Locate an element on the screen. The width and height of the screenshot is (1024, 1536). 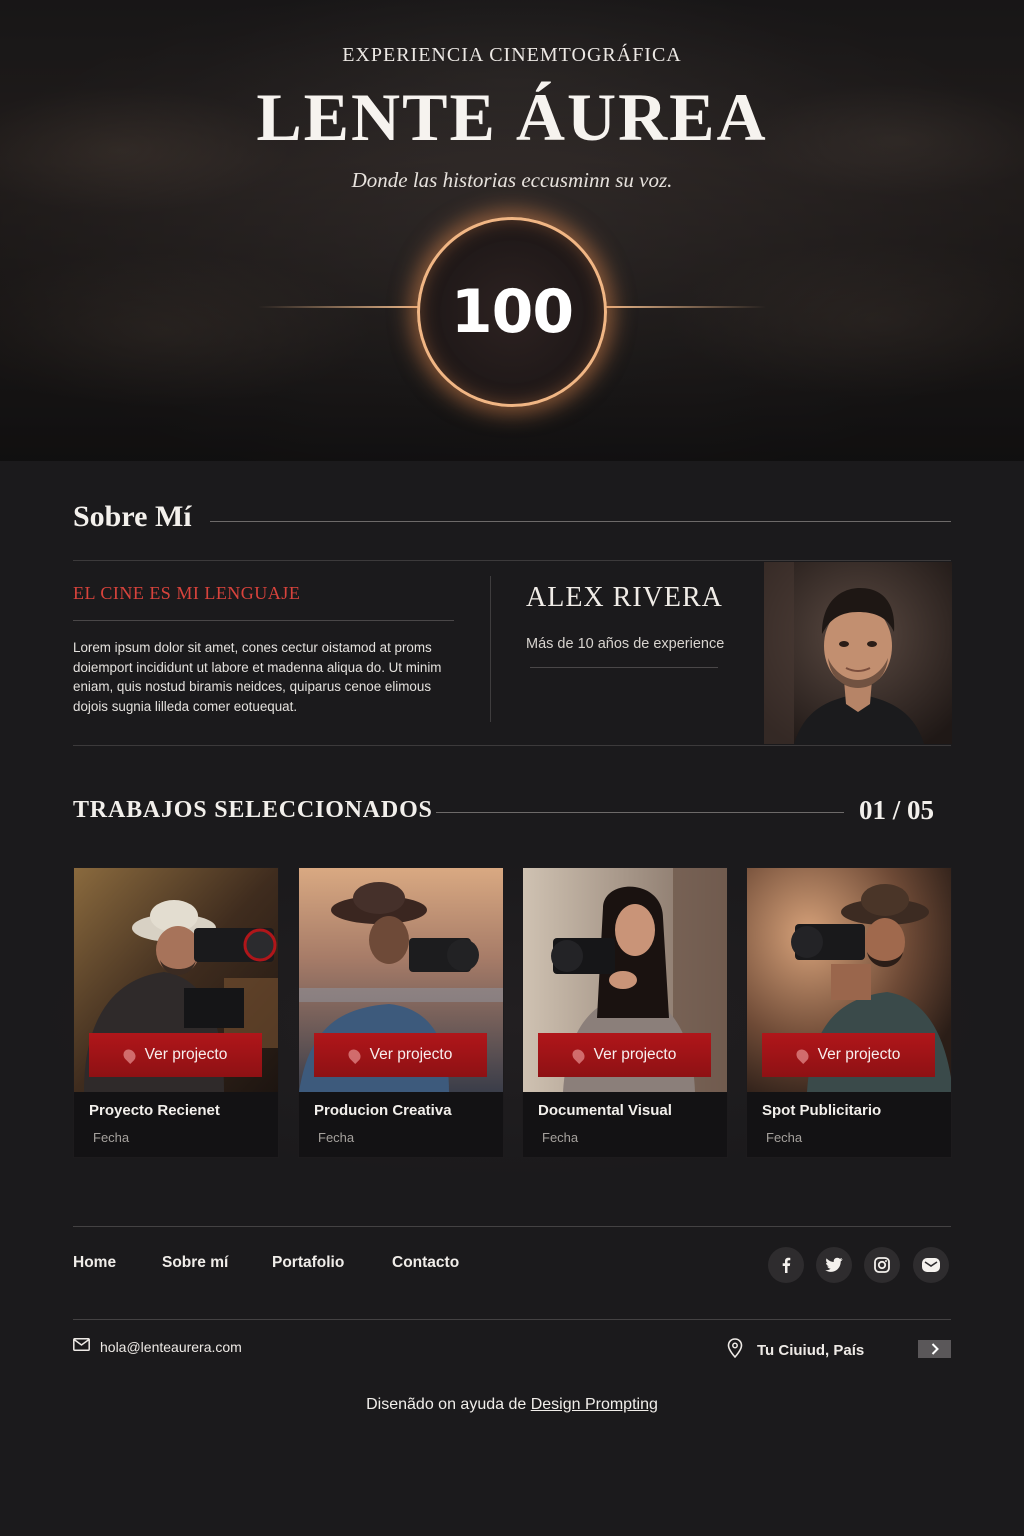
facebook-icon is located at coordinates (786, 1265).